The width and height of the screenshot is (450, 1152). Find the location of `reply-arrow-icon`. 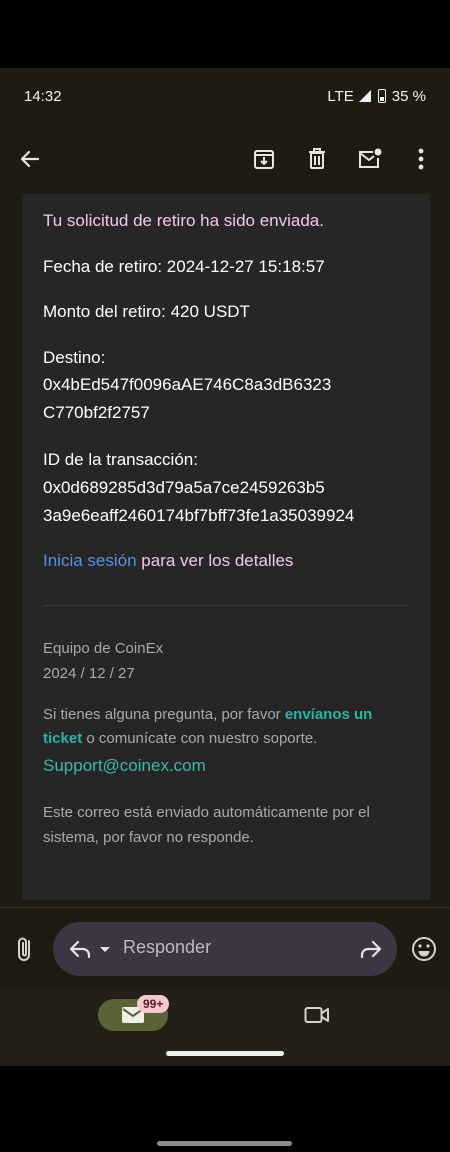

reply-arrow-icon is located at coordinates (80, 949).